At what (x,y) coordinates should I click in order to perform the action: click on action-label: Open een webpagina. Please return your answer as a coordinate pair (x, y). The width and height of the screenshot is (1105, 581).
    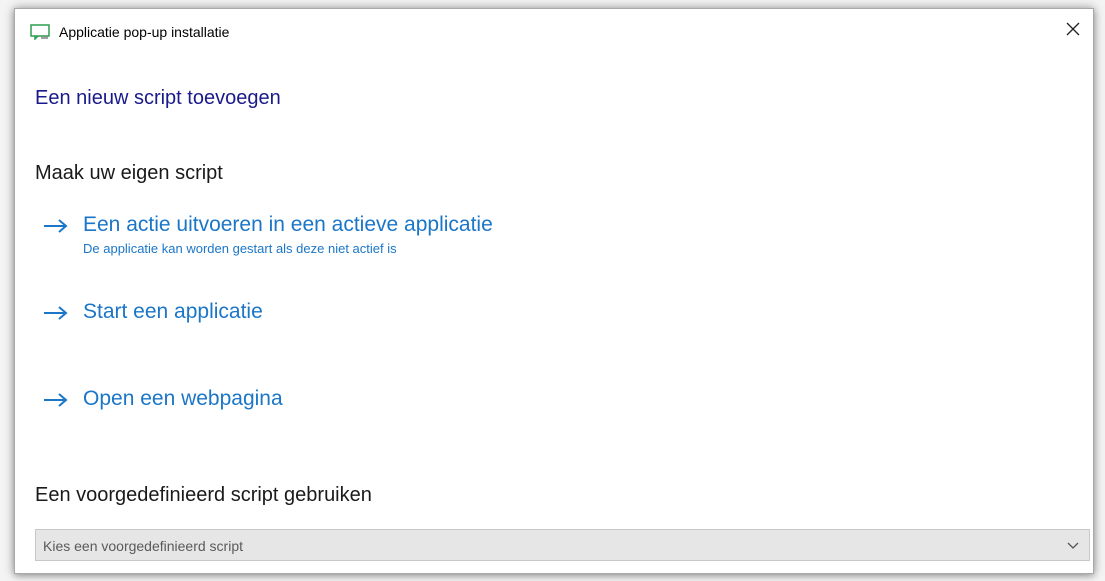
    Looking at the image, I should click on (183, 398).